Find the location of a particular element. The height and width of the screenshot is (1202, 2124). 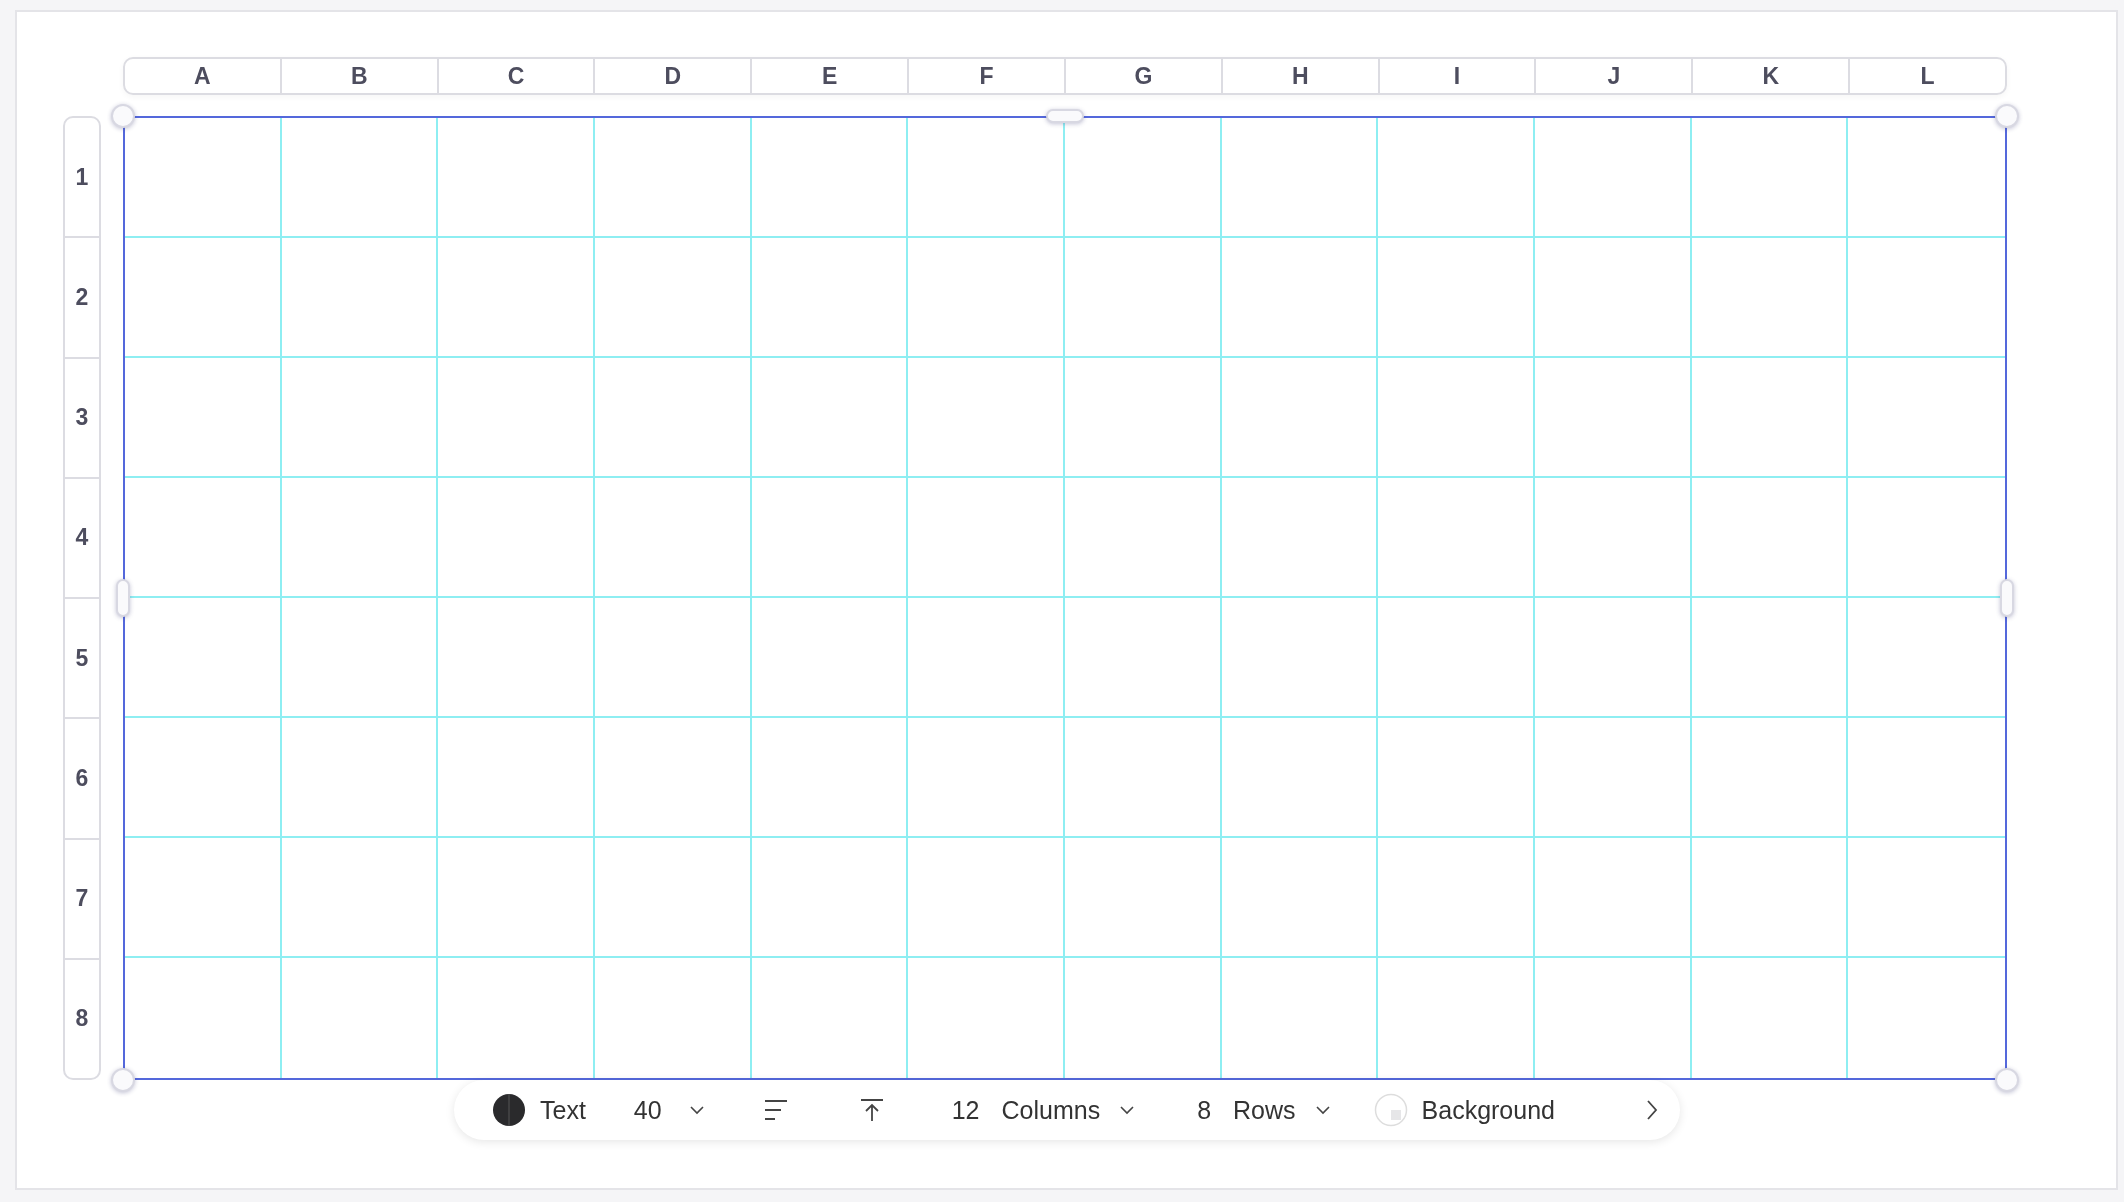

column-header: H is located at coordinates (1301, 76).